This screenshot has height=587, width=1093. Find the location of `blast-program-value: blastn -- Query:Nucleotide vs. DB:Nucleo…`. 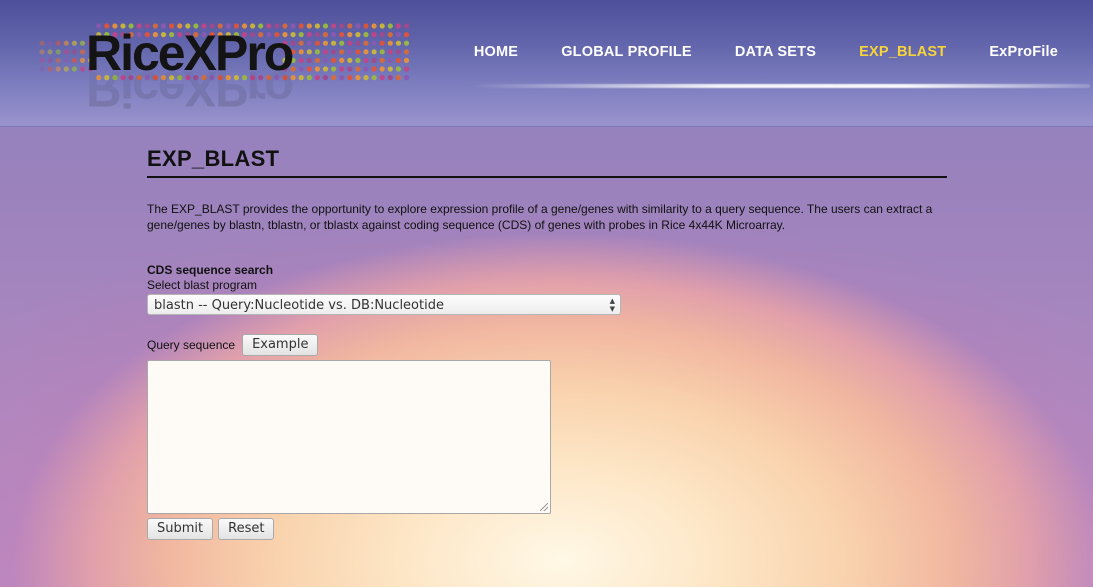

blast-program-value: blastn -- Query:Nucleotide vs. DB:Nucleo… is located at coordinates (299, 305).